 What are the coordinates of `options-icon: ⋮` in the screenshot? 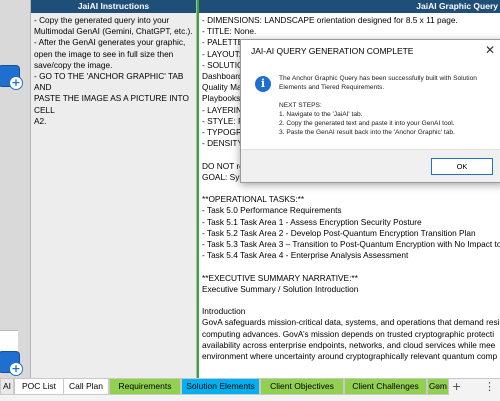 It's located at (489, 386).